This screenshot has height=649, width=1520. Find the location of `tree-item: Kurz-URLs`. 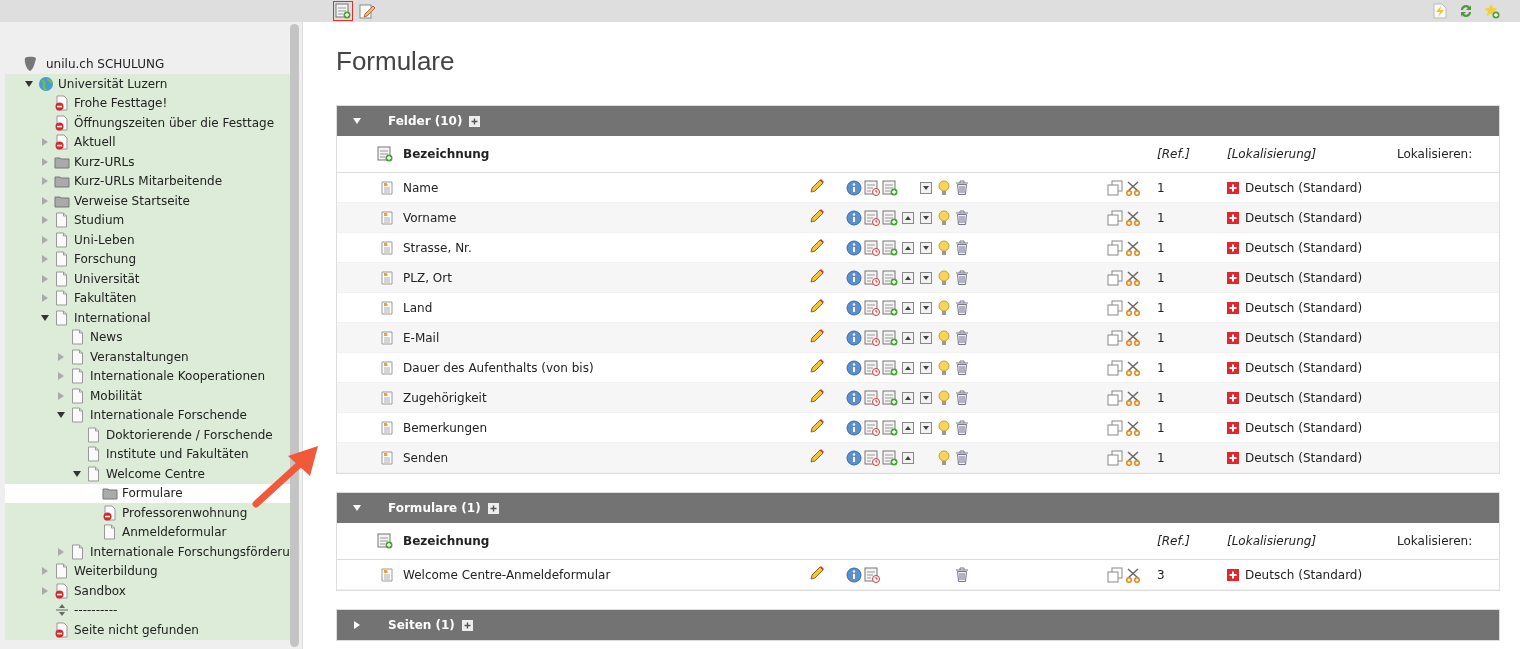

tree-item: Kurz-URLs is located at coordinates (147, 162).